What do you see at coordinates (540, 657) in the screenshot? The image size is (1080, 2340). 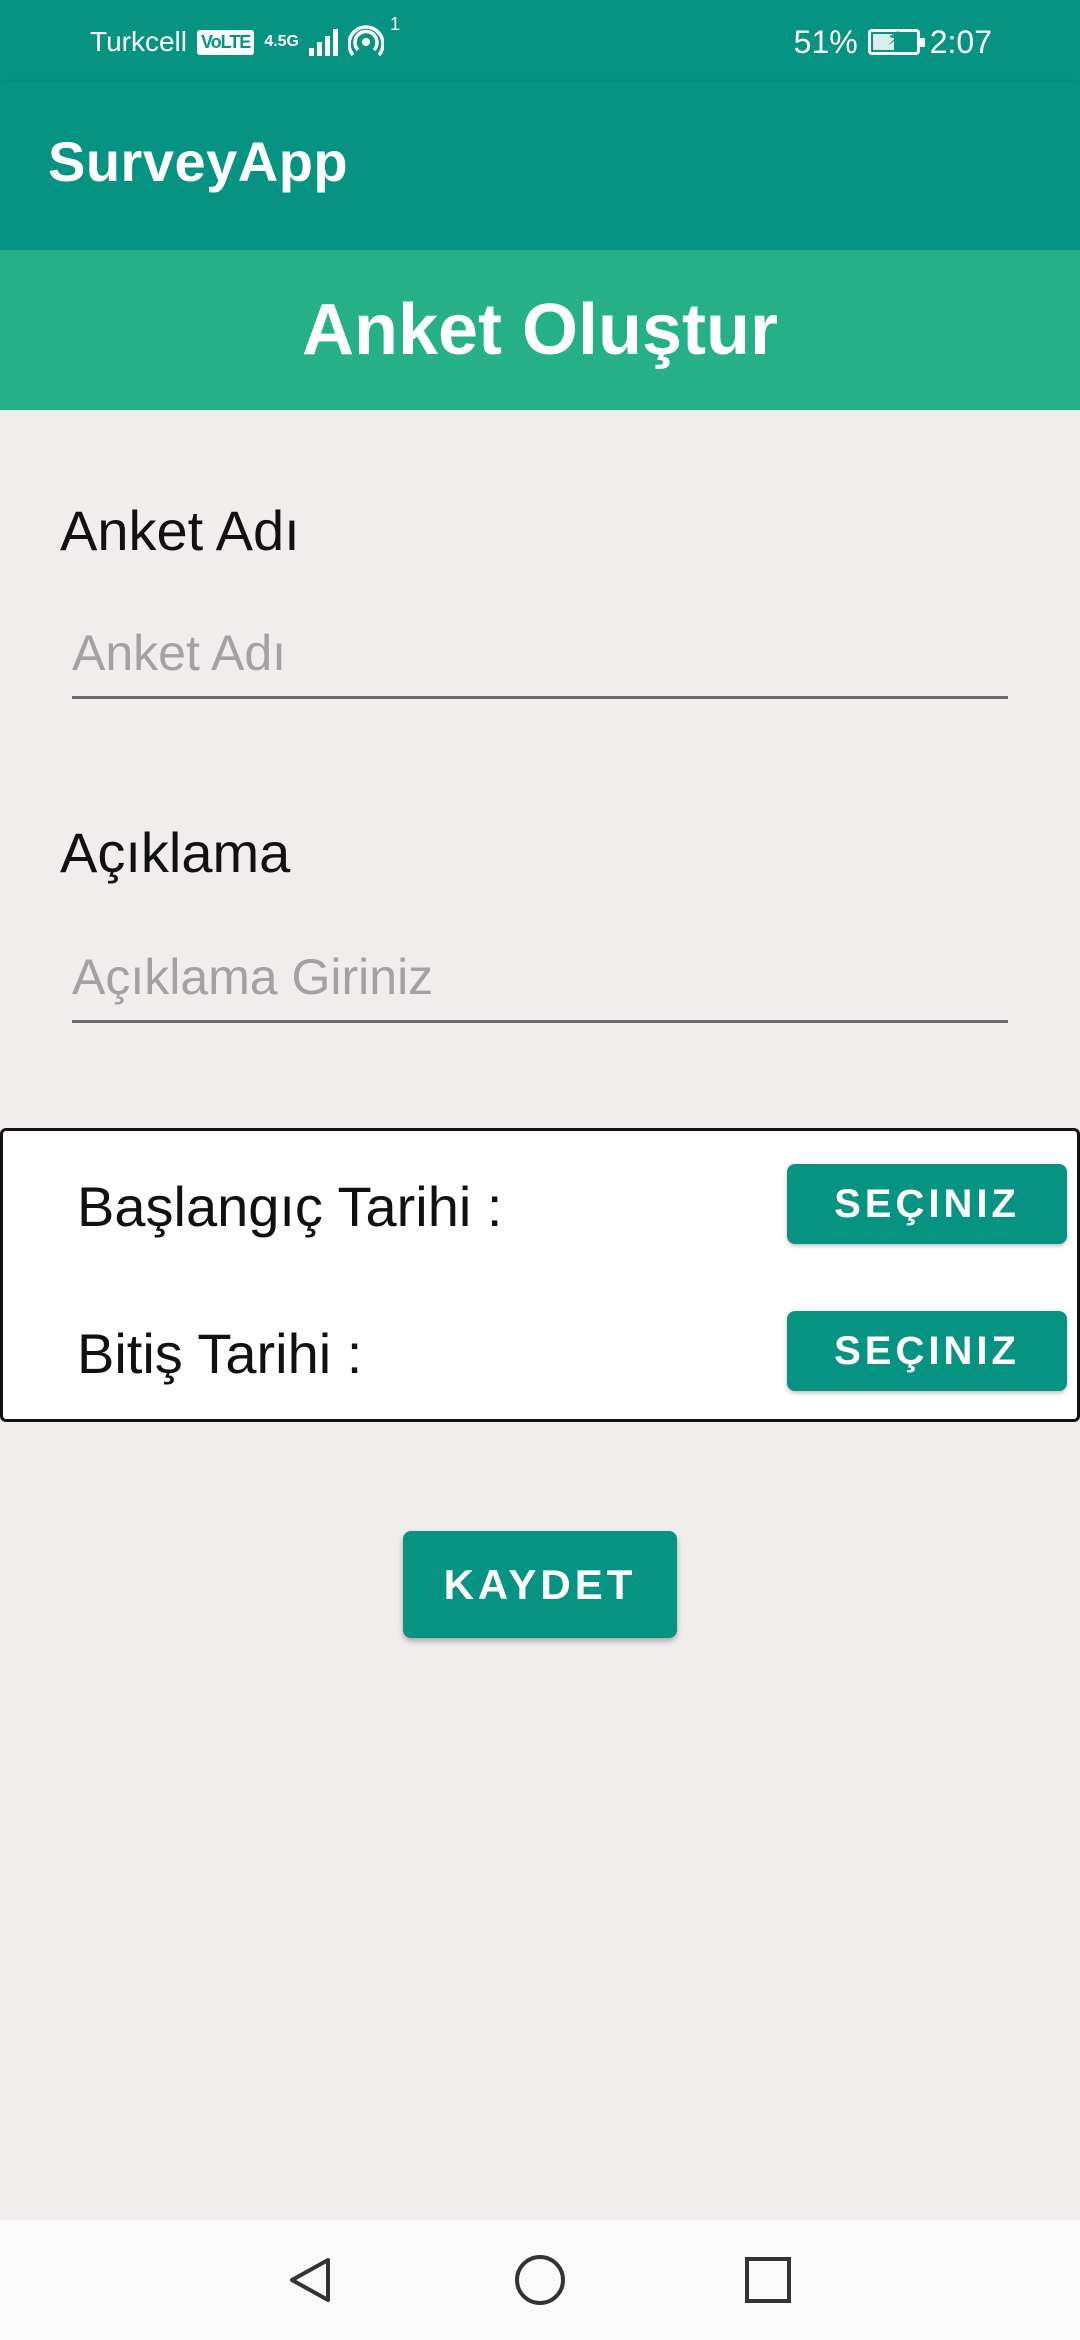 I see `survey-name-input` at bounding box center [540, 657].